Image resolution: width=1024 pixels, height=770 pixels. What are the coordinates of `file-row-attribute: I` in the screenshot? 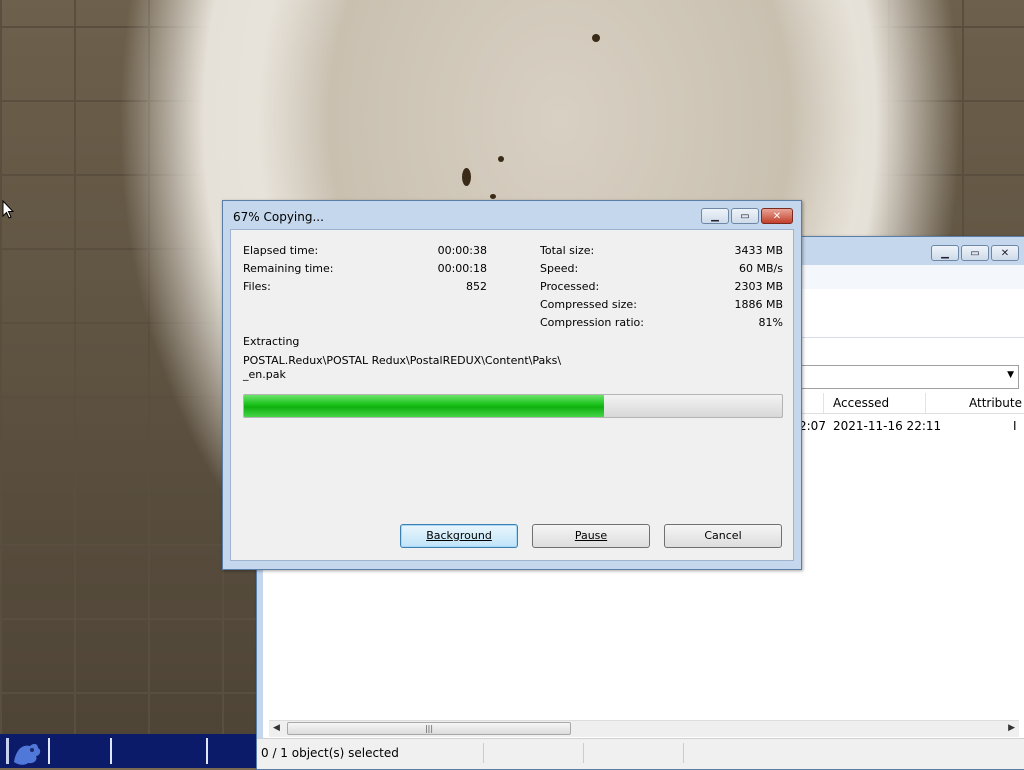 It's located at (1015, 426).